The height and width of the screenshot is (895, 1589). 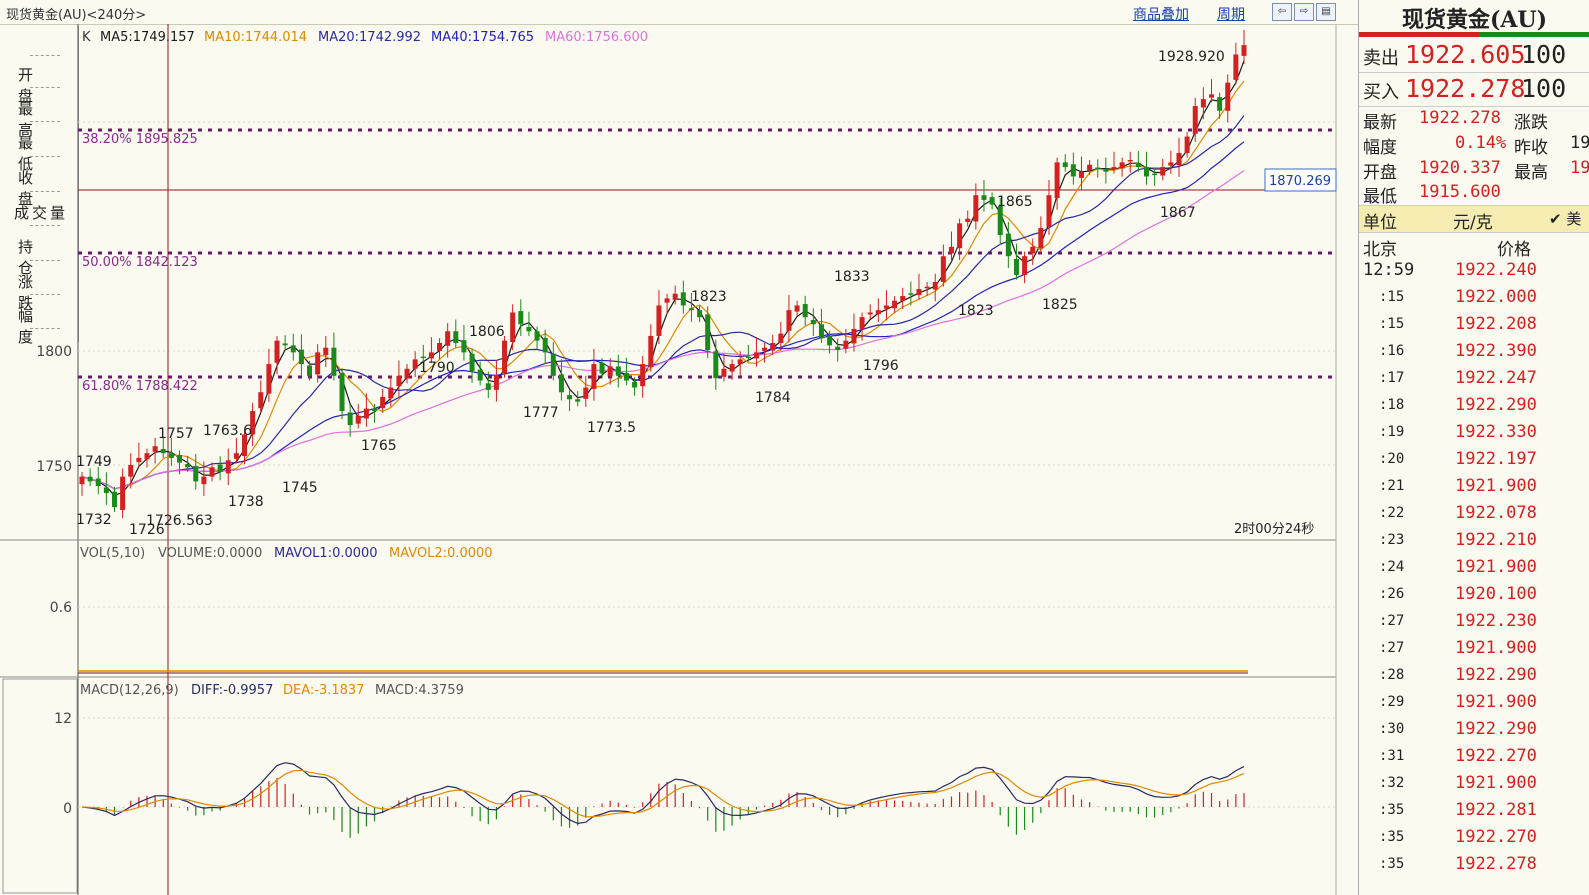 I want to click on macd-legend: DEA:-3.1837, so click(x=323, y=690).